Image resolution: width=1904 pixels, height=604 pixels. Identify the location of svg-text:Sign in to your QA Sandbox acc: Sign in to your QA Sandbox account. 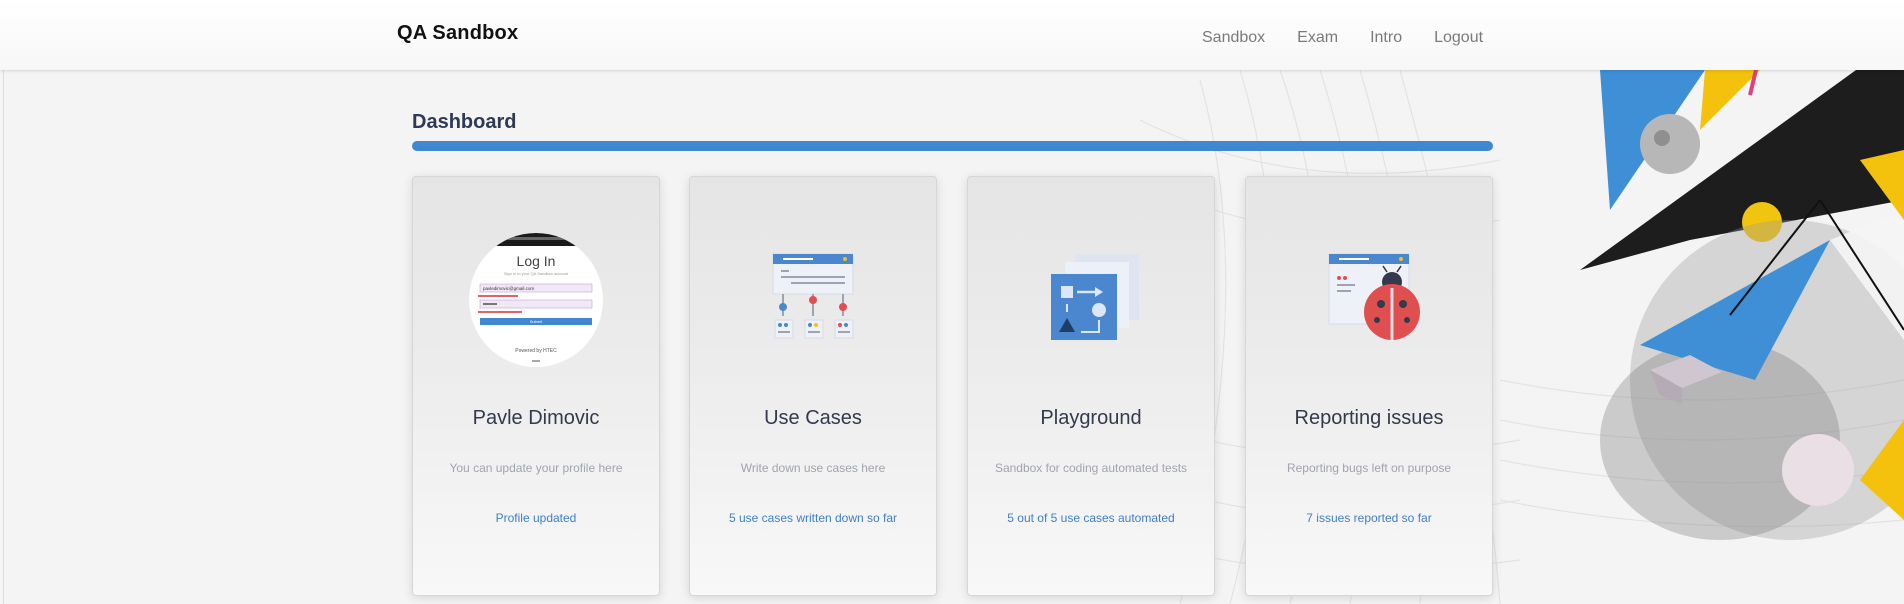
(536, 273).